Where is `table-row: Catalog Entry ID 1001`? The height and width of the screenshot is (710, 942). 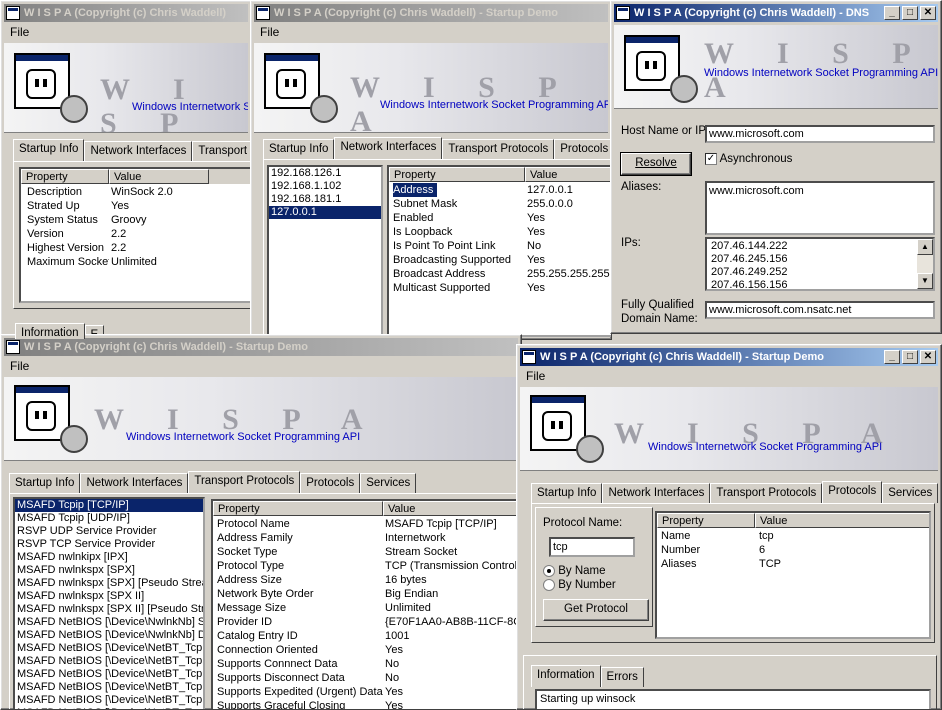 table-row: Catalog Entry ID 1001 is located at coordinates (368, 636).